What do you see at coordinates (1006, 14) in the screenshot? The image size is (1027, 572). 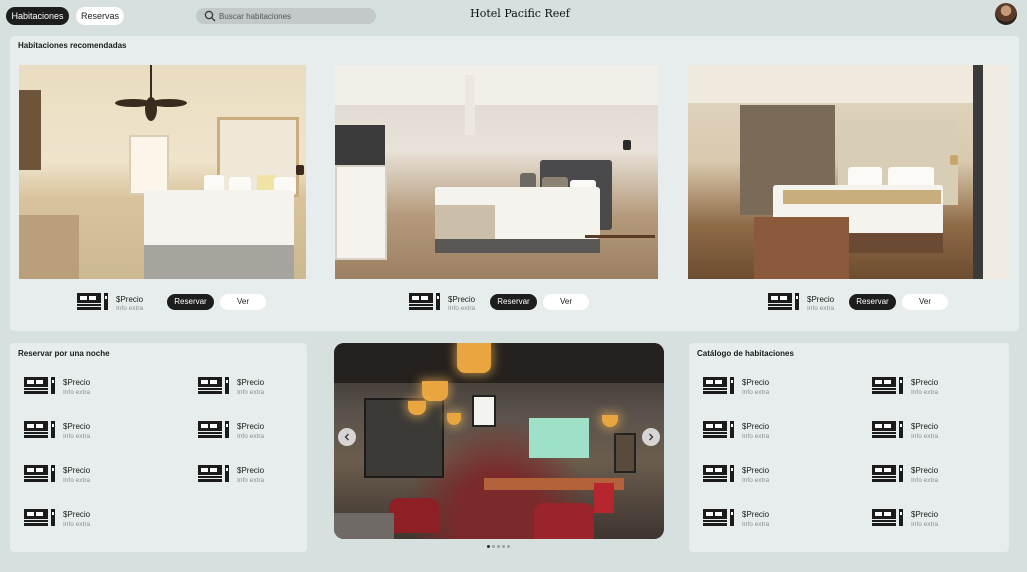 I see `avatar` at bounding box center [1006, 14].